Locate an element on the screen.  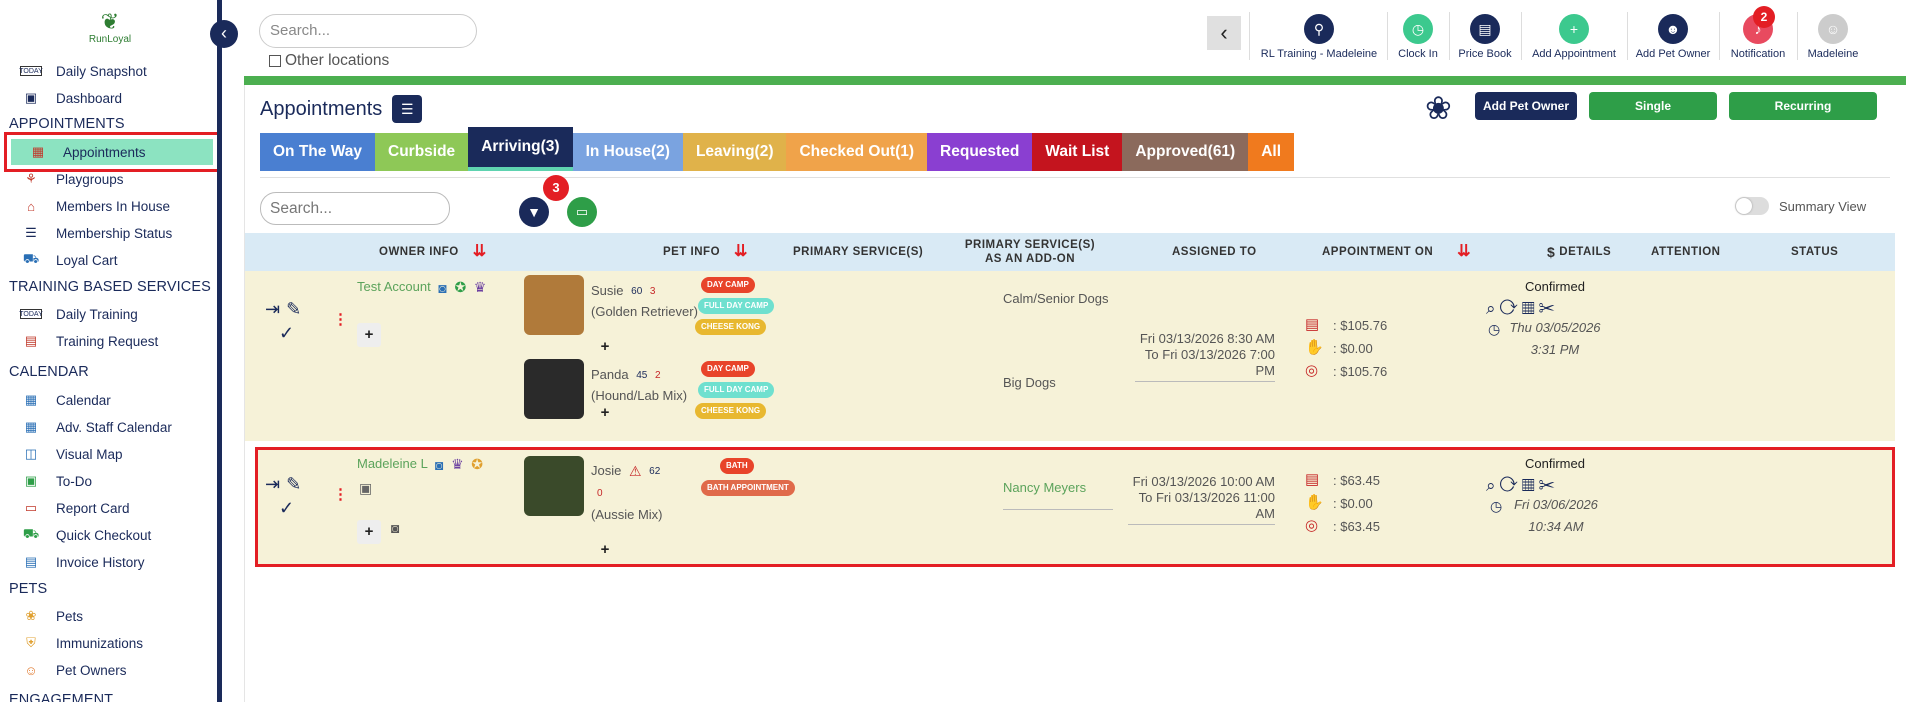
sidebar-item-playgroups: ⚘ Playgroups is located at coordinates (71, 179).